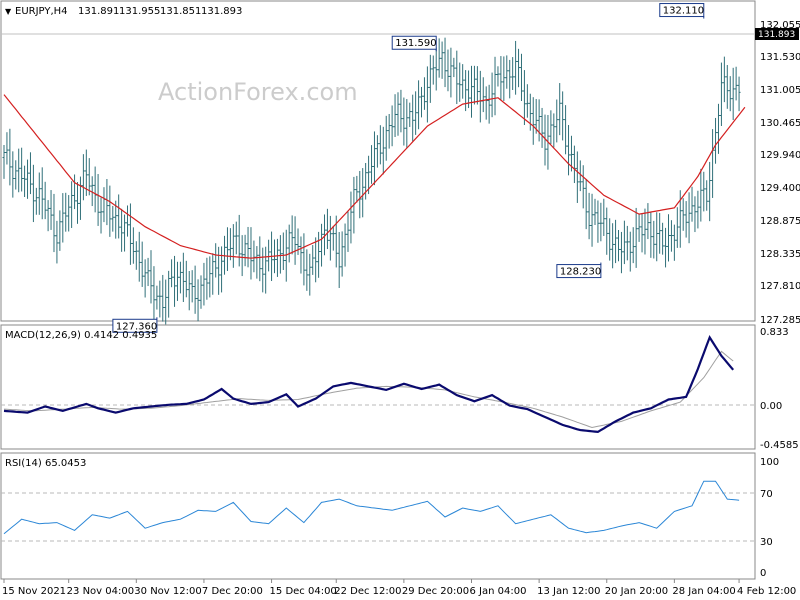  I want to click on price-tick-label: 129.940, so click(780, 155).